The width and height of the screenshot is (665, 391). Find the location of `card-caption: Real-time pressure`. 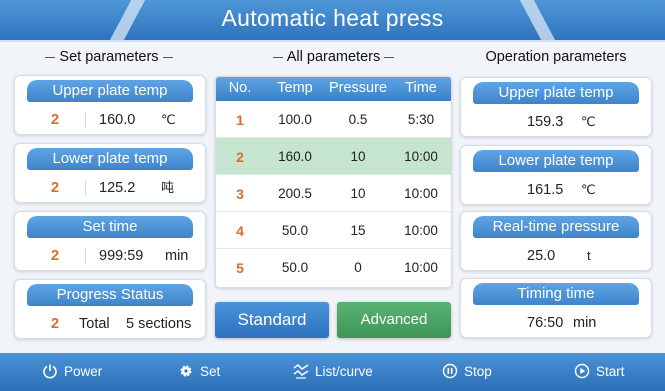

card-caption: Real-time pressure is located at coordinates (556, 227).